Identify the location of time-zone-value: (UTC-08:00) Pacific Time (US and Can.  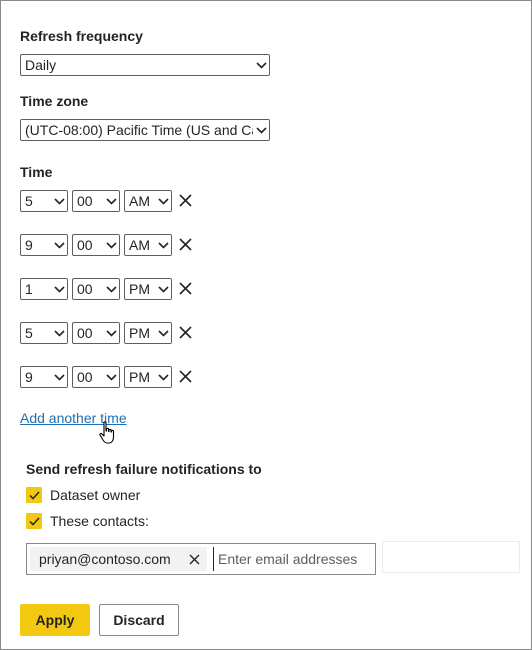
(139, 130).